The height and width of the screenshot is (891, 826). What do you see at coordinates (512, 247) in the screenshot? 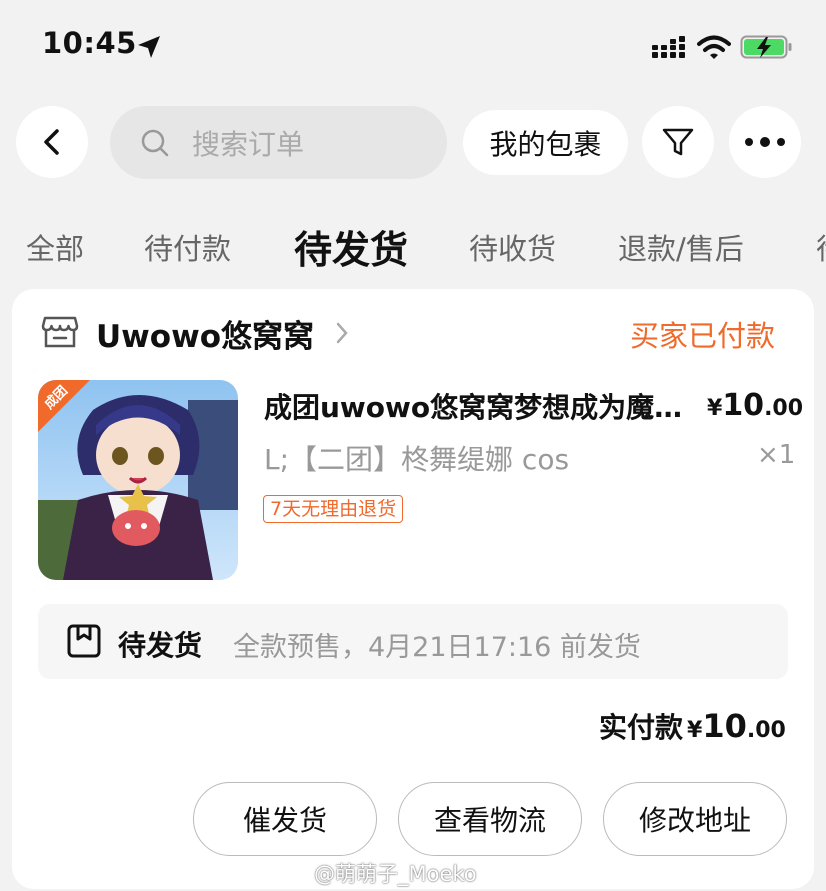
I see `tab-pending-receipt: 待收货` at bounding box center [512, 247].